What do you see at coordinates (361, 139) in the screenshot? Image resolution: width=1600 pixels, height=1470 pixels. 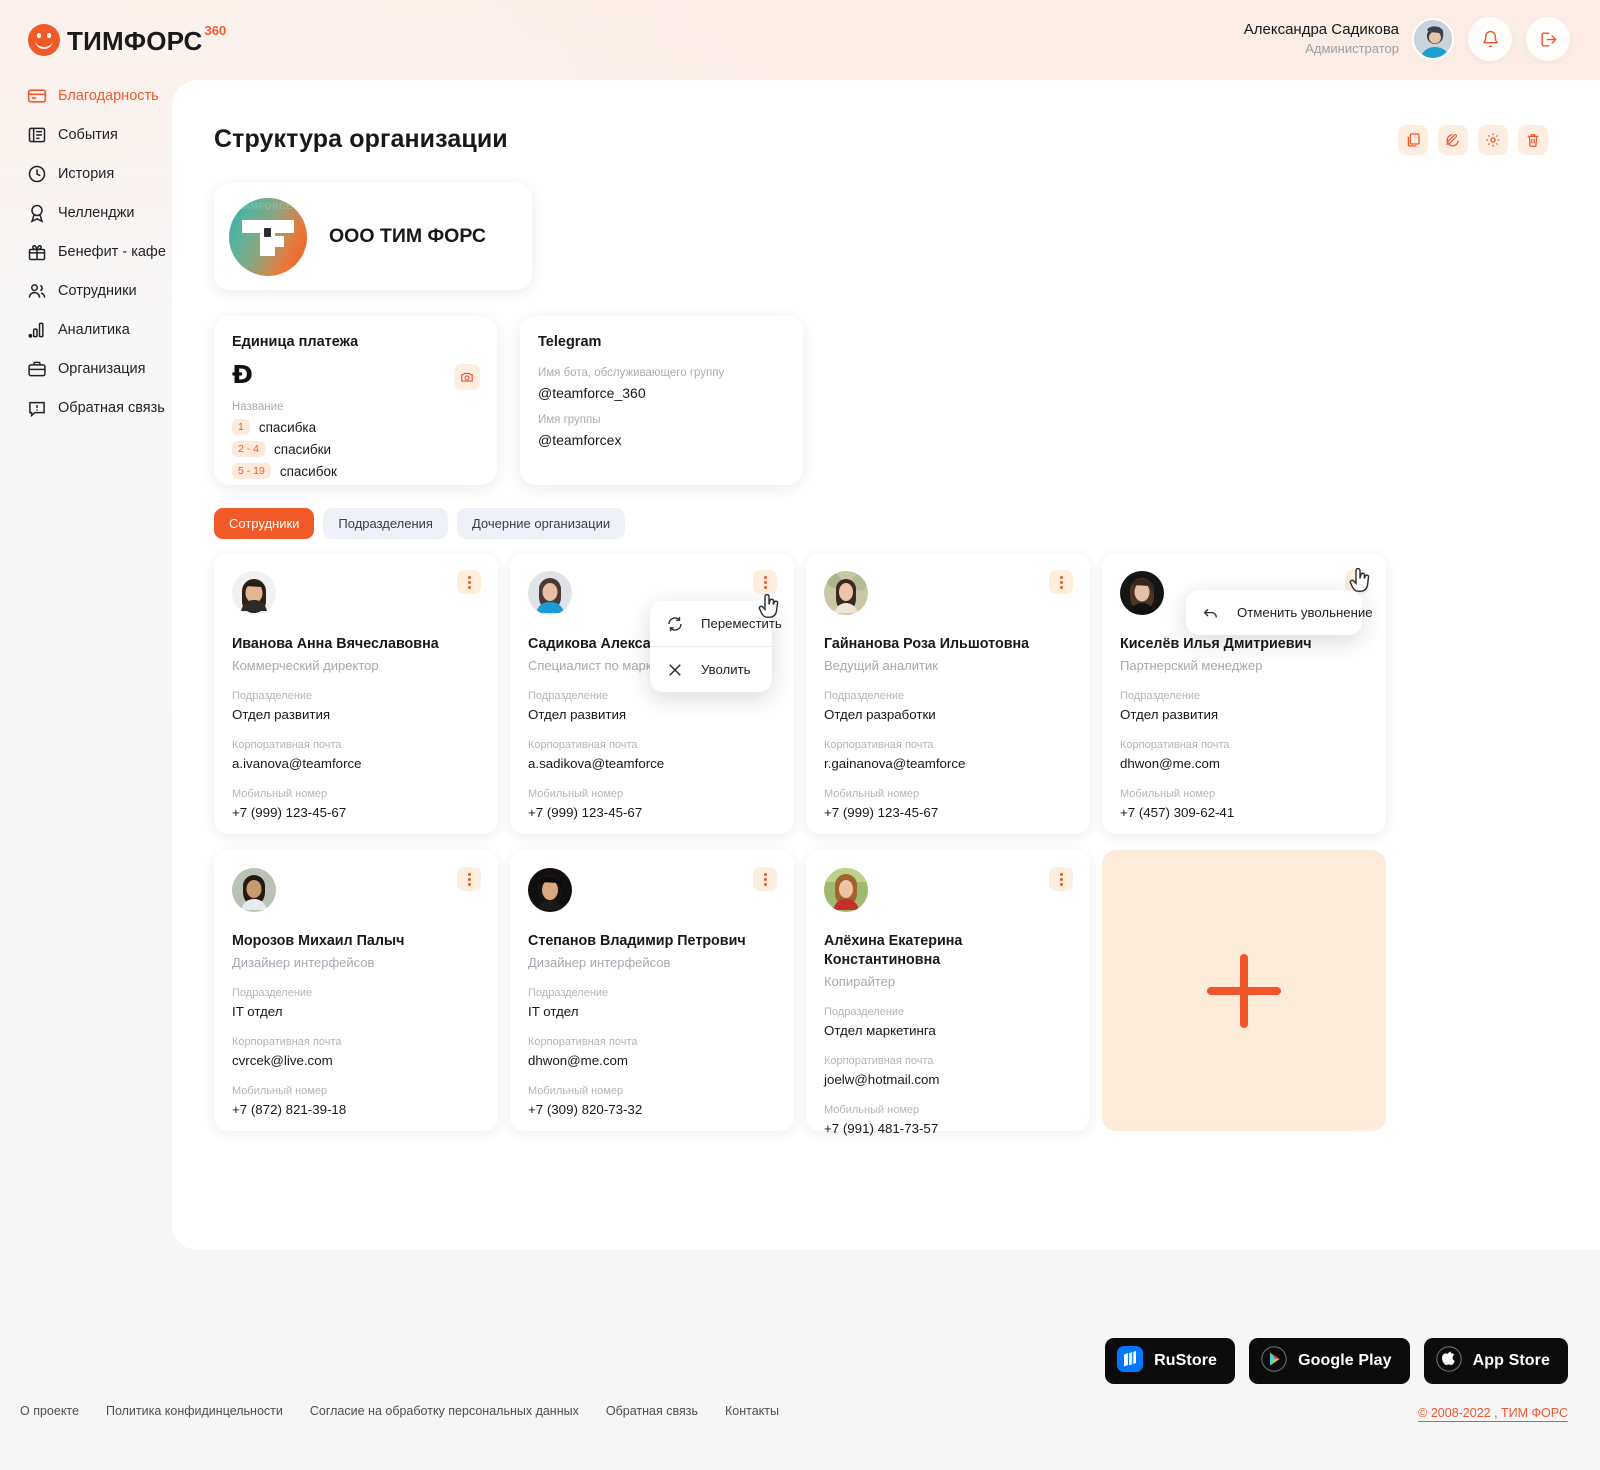 I see `page-title: Структура организации` at bounding box center [361, 139].